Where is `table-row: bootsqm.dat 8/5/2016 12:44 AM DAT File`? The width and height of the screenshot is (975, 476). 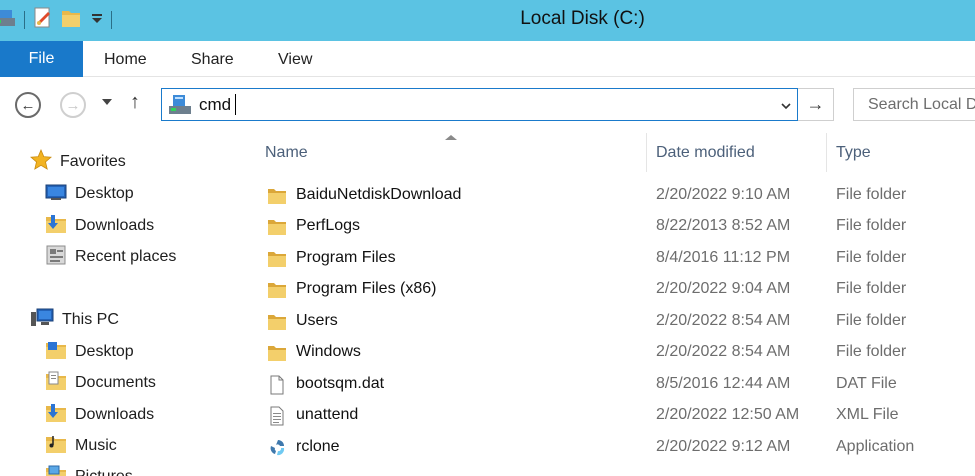 table-row: bootsqm.dat 8/5/2016 12:44 AM DAT File is located at coordinates (606, 384).